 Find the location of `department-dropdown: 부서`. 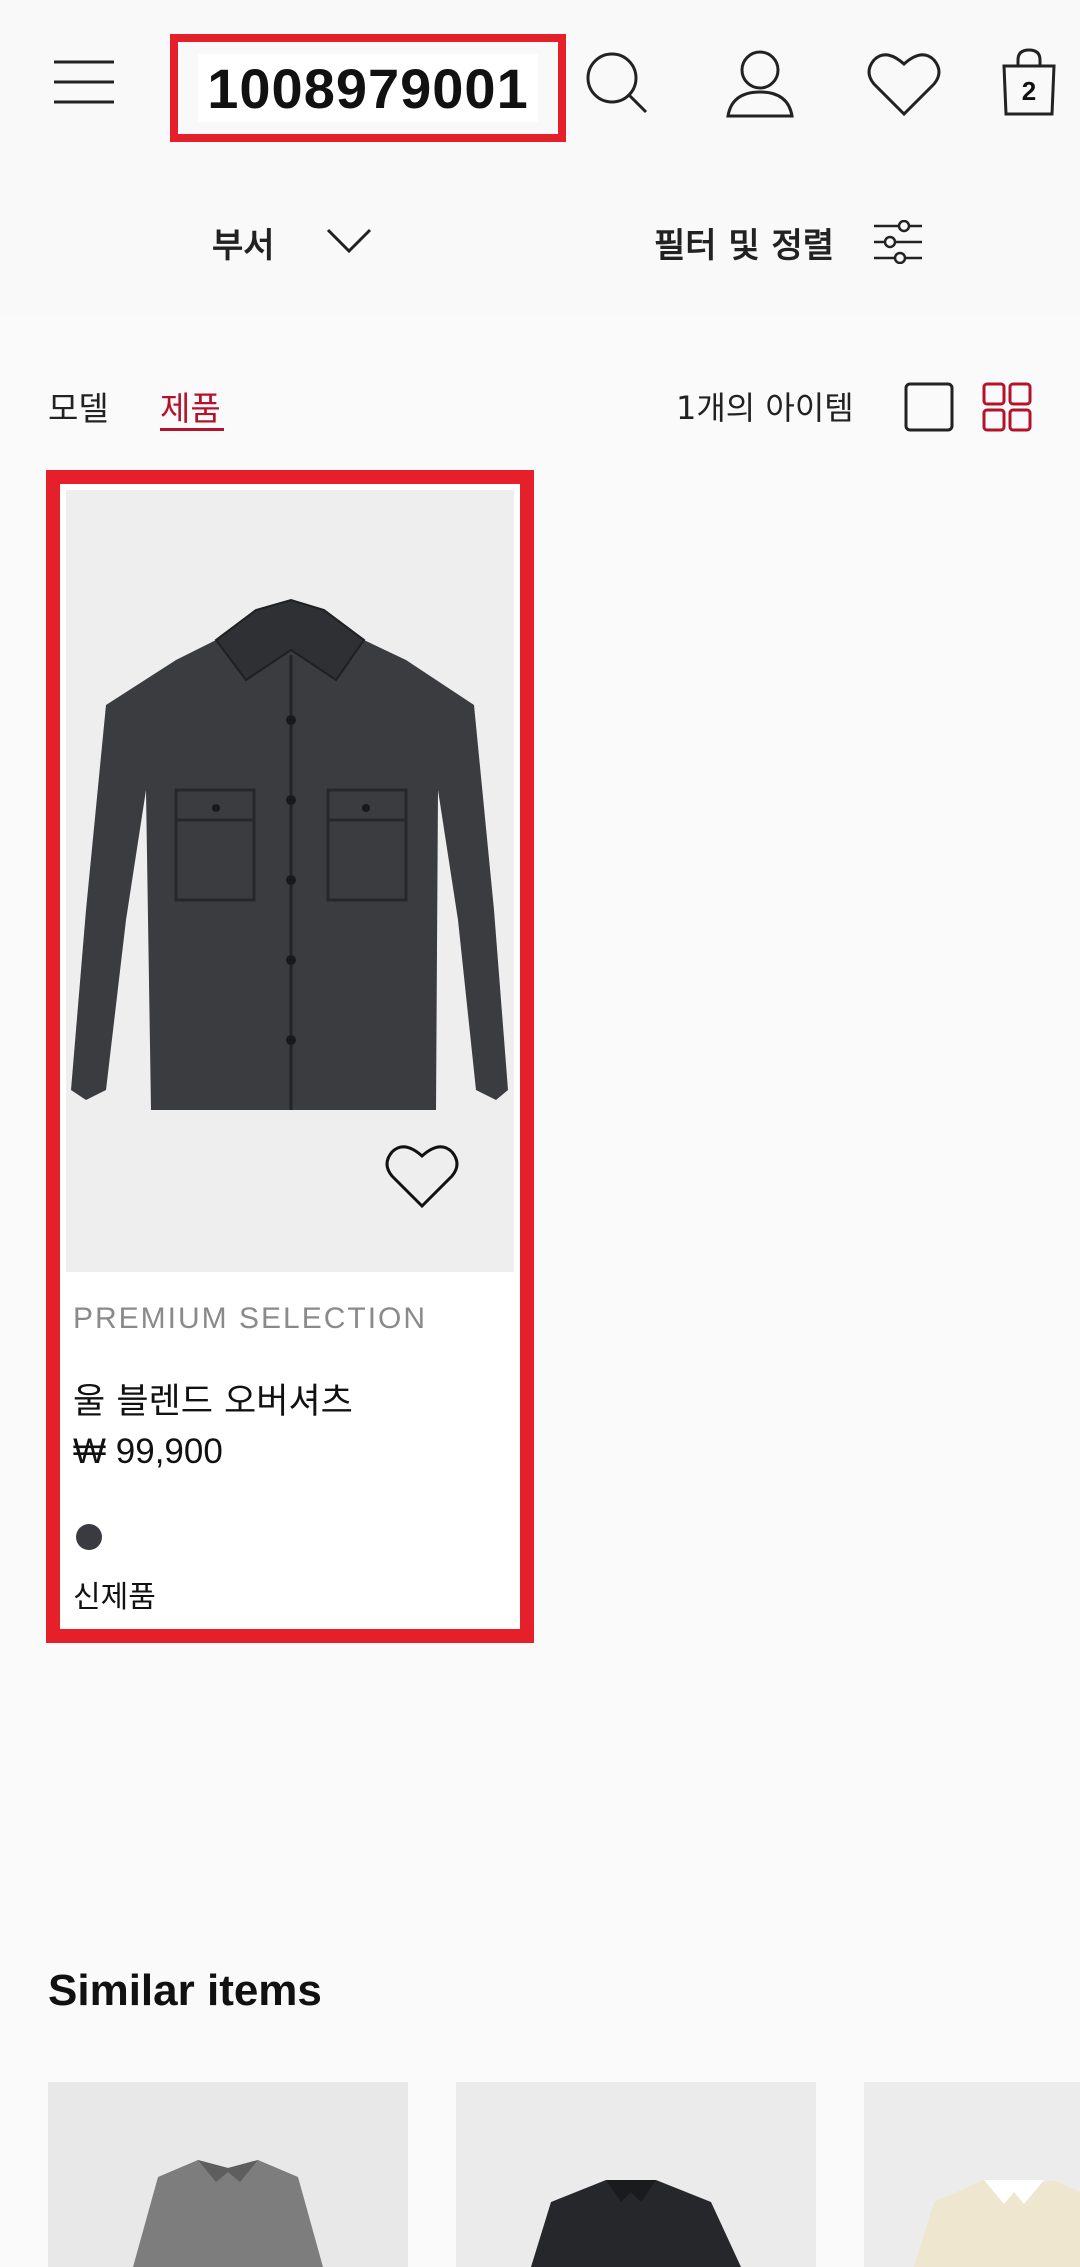

department-dropdown: 부서 is located at coordinates (243, 242).